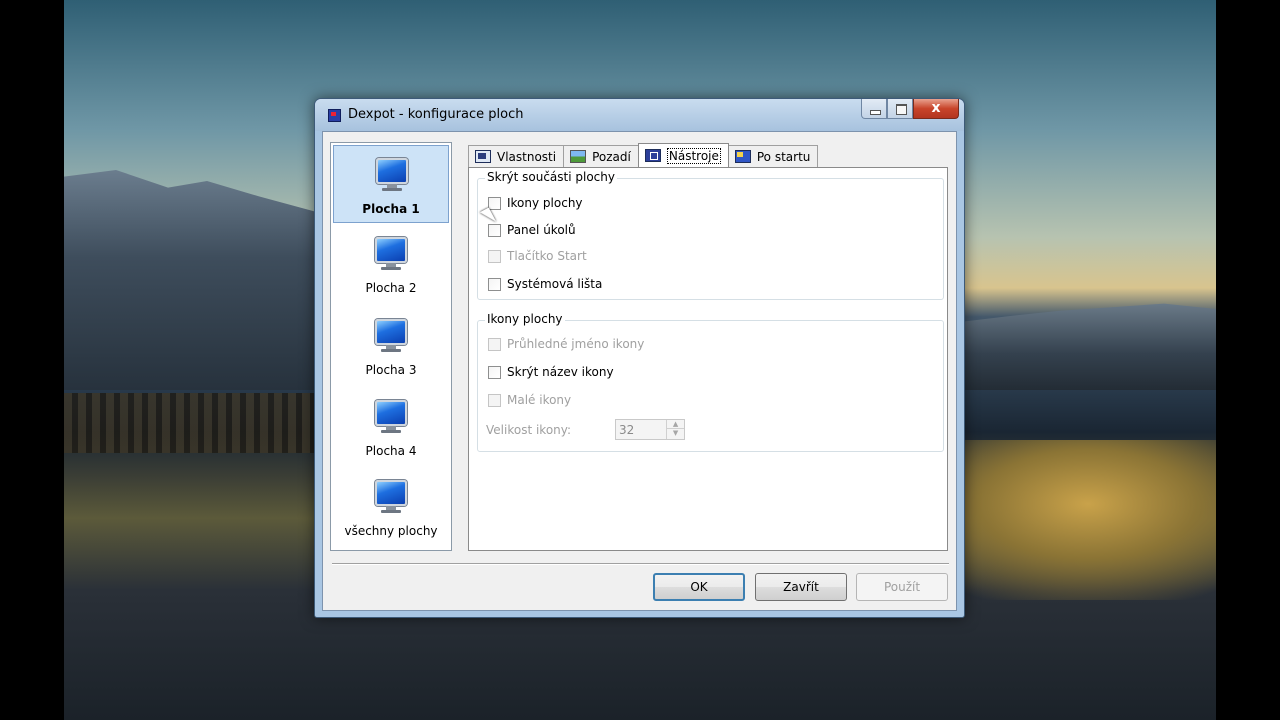 The width and height of the screenshot is (1280, 720). I want to click on tab-nastroje: Nástroje, so click(683, 155).